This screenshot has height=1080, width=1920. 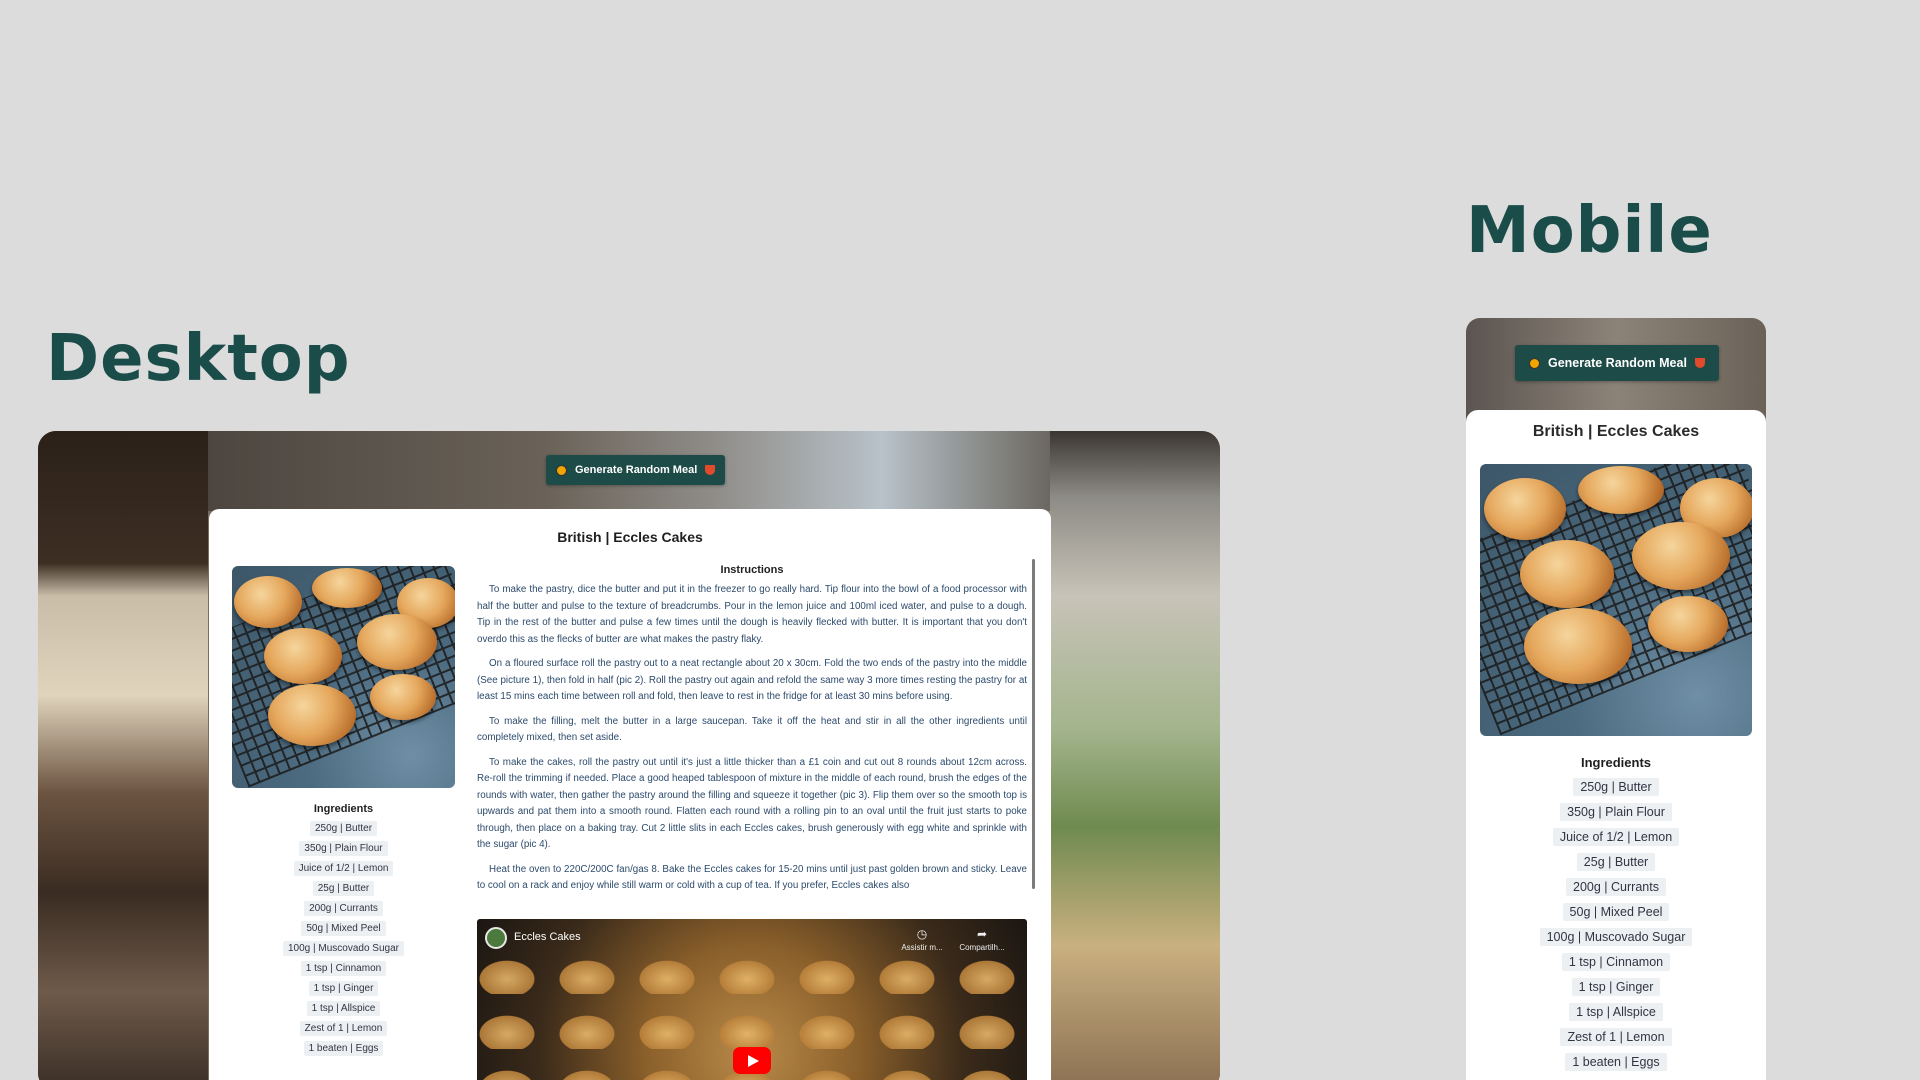 I want to click on background-cafe-left, so click(x=123, y=755).